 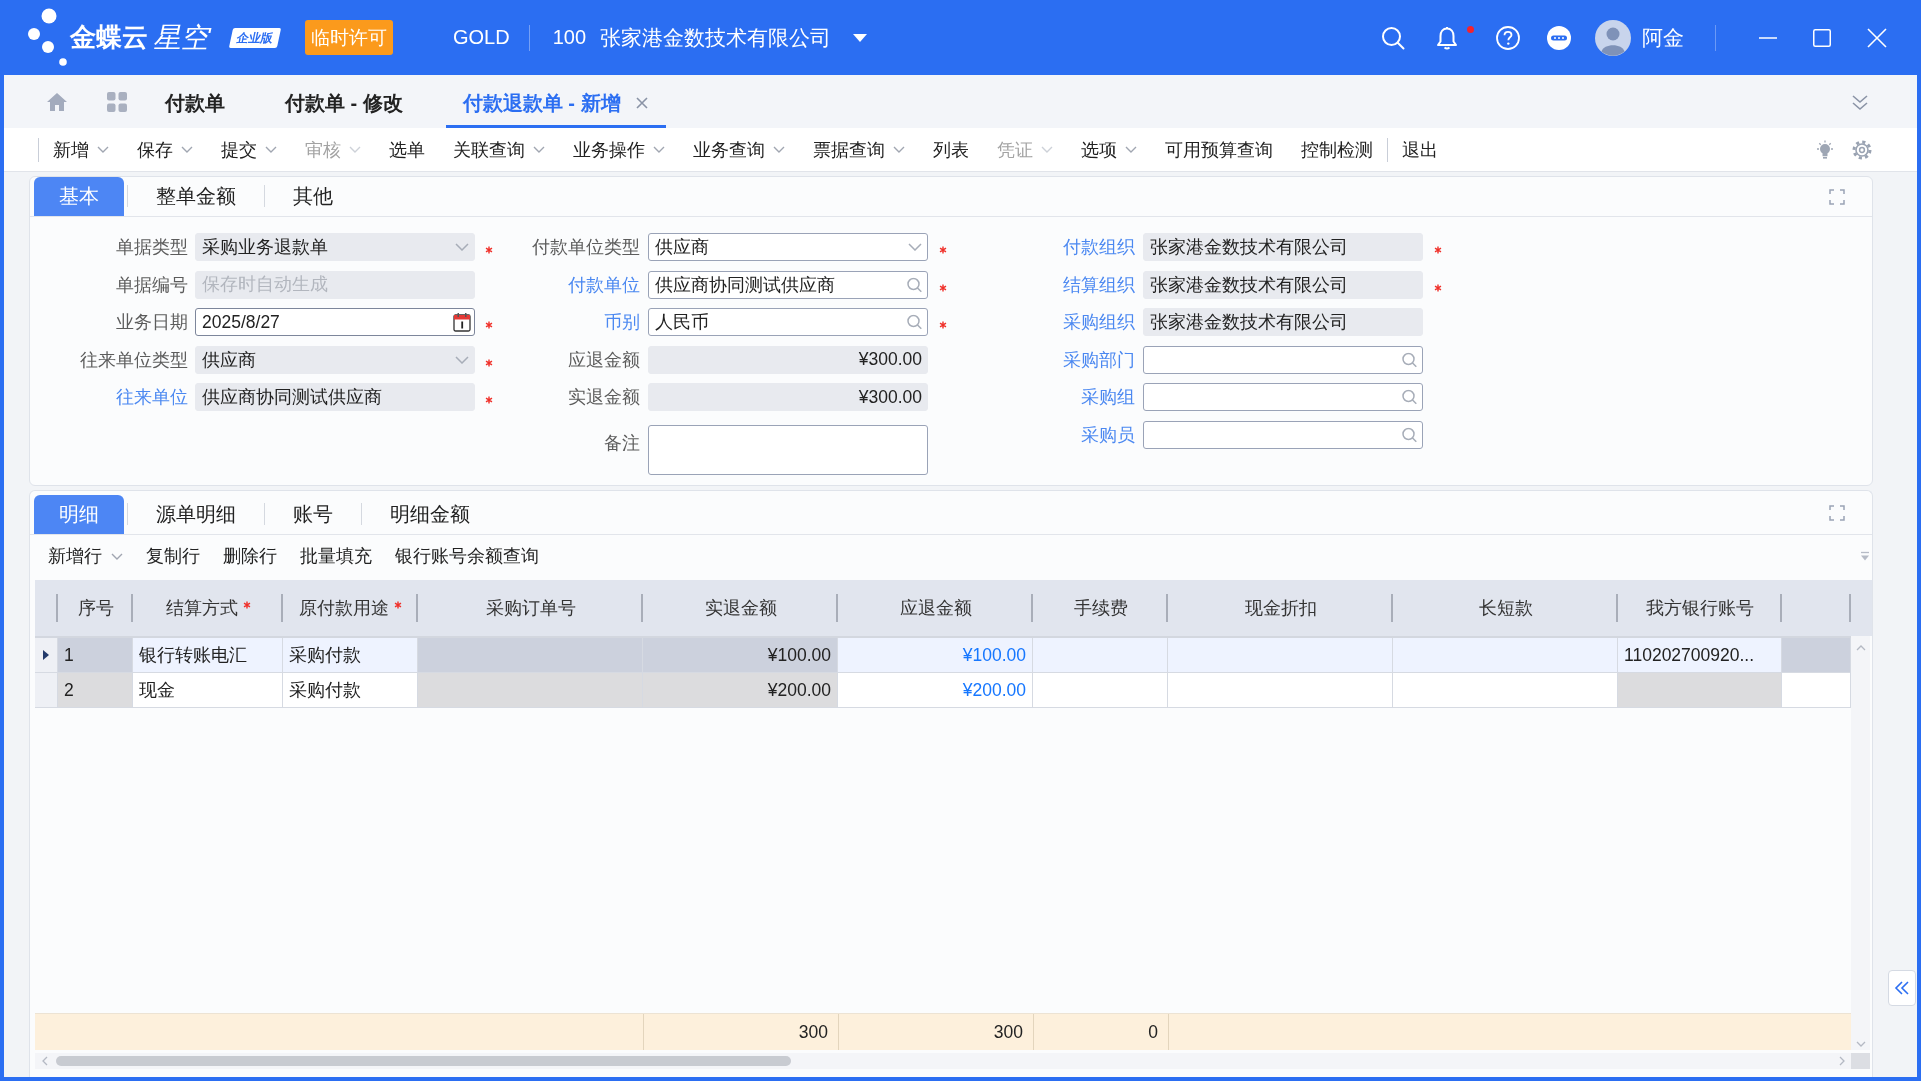 I want to click on toolbar-button: 新增, so click(x=81, y=149).